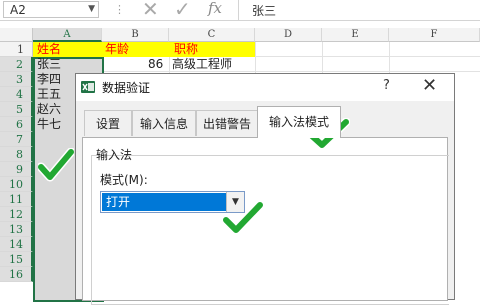  What do you see at coordinates (202, 64) in the screenshot?
I see `cell-c2: 高级工程师` at bounding box center [202, 64].